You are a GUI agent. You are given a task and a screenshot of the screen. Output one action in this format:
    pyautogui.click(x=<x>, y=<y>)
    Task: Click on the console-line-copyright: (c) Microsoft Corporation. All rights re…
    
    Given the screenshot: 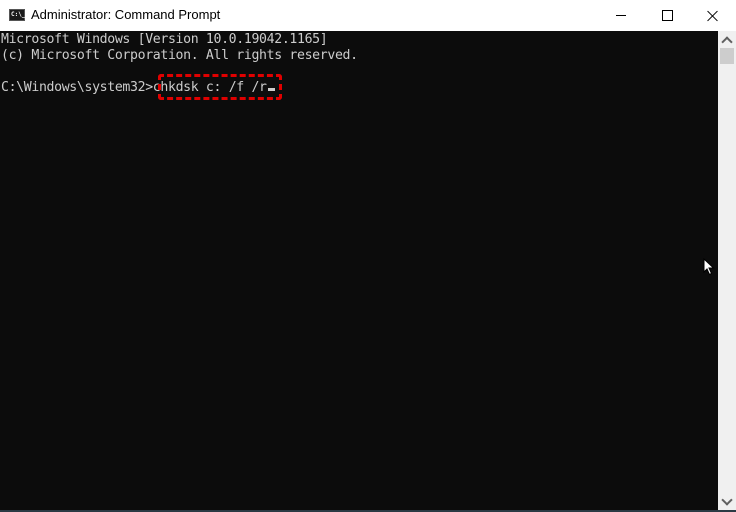 What is the action you would take?
    pyautogui.click(x=179, y=55)
    